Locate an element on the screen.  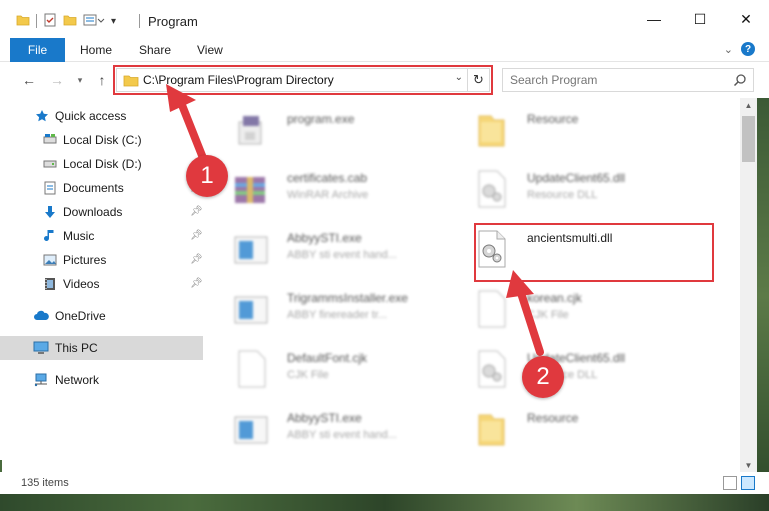
sidebar-item-local-disk-d: Local Disk (D:) is located at coordinates (101, 164).